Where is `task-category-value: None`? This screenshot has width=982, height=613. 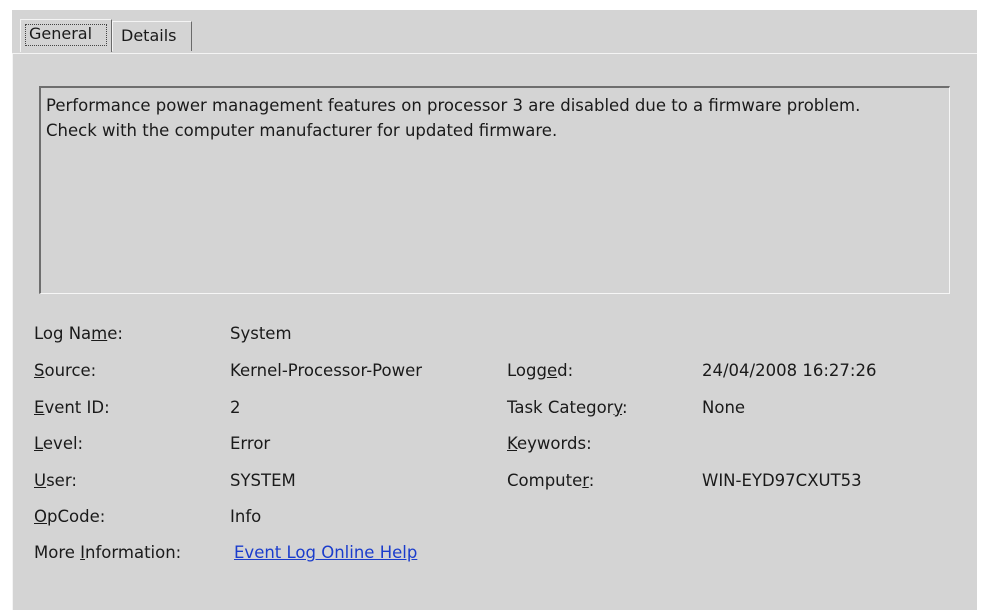
task-category-value: None is located at coordinates (724, 407).